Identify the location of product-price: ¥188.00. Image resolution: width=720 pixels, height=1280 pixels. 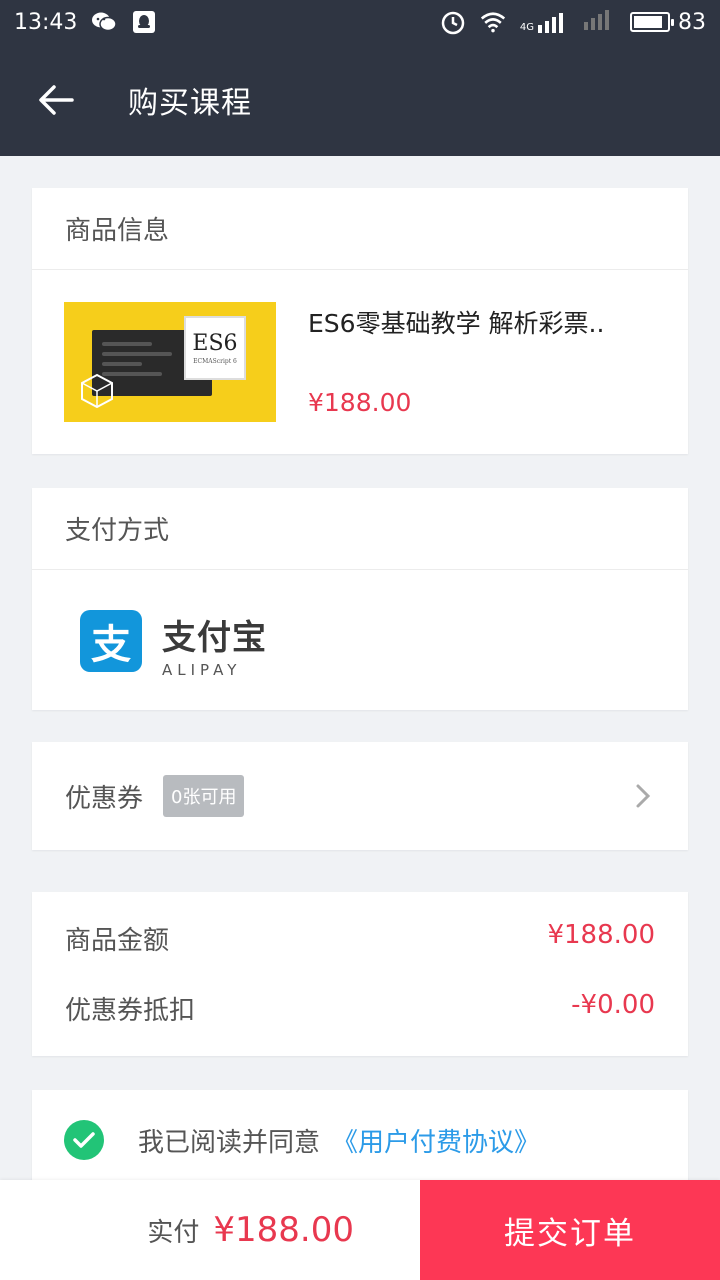
(360, 402).